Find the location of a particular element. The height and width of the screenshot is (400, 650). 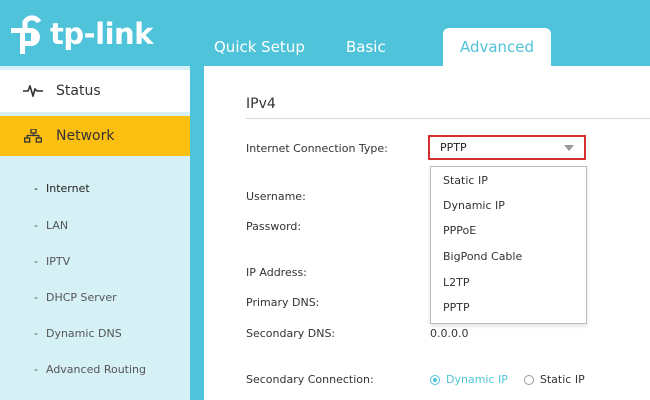

tab-basic: Basic is located at coordinates (378, 47).